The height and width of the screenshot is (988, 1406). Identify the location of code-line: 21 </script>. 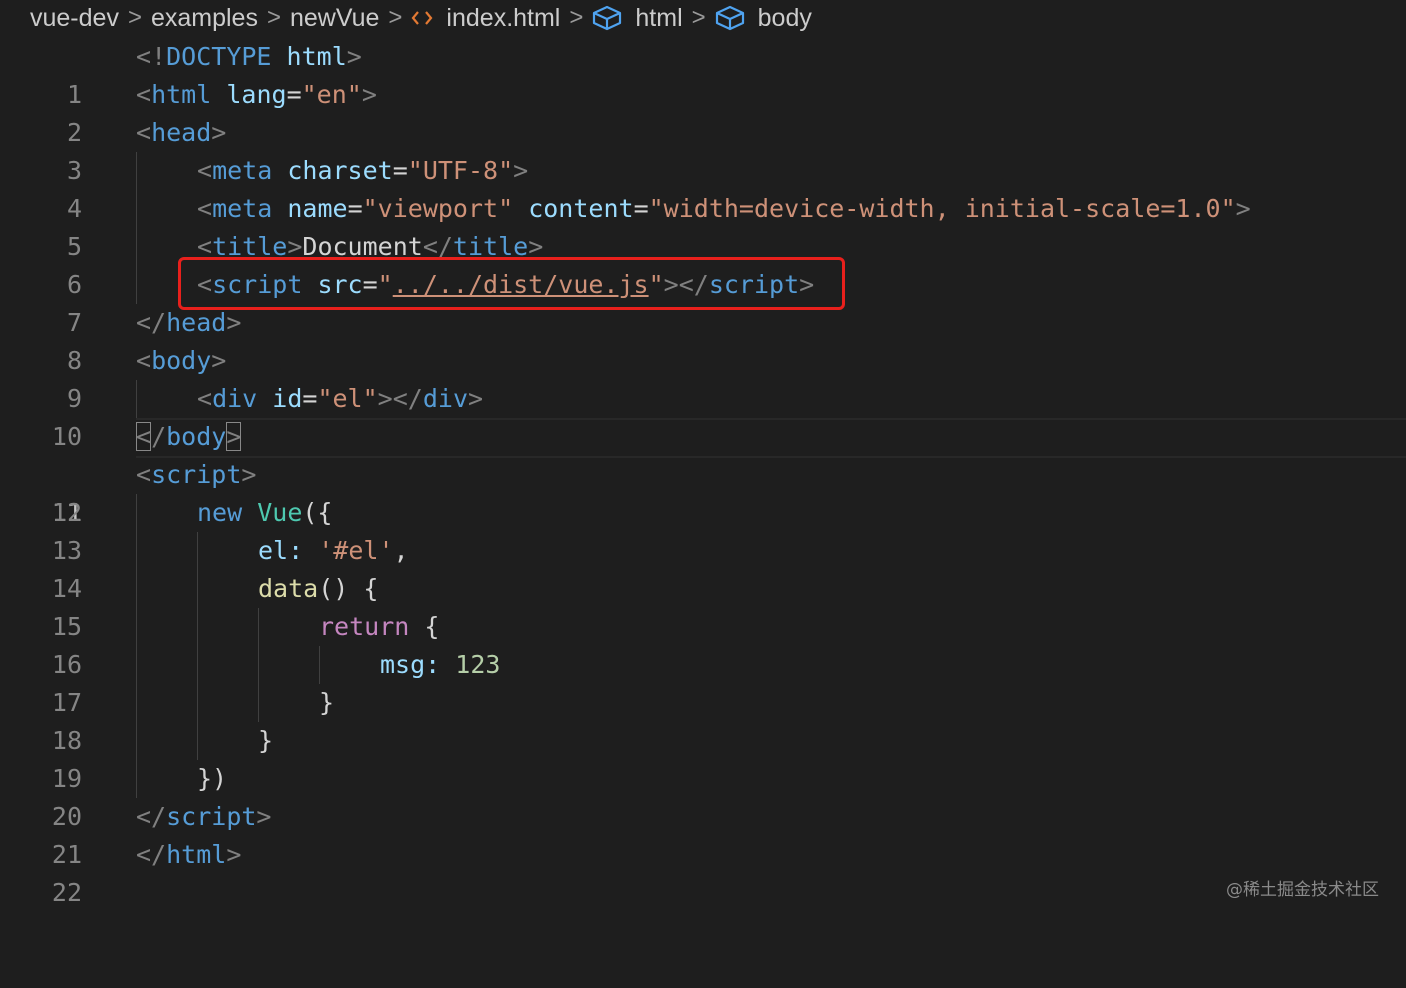
(703, 833).